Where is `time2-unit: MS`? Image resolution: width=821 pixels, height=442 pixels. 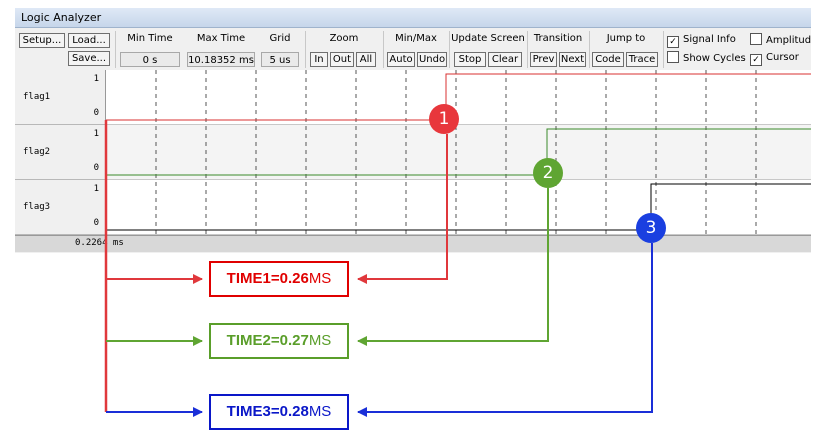 time2-unit: MS is located at coordinates (320, 340).